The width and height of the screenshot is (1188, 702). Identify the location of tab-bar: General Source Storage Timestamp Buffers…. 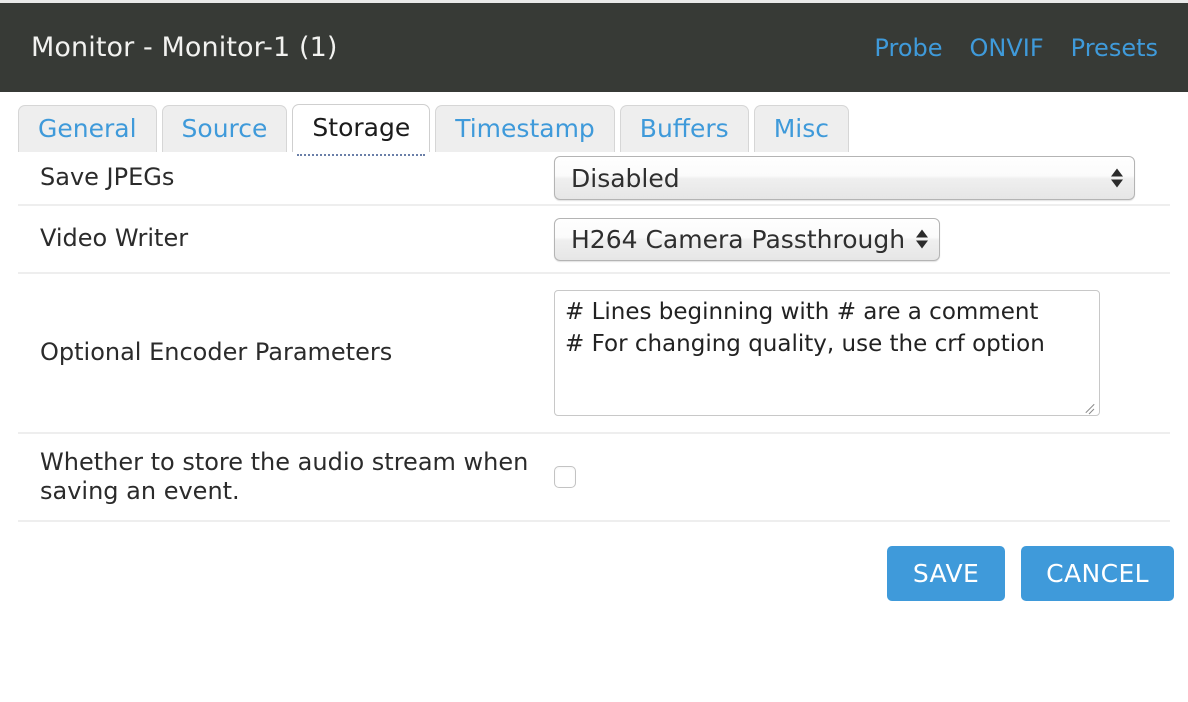
(594, 124).